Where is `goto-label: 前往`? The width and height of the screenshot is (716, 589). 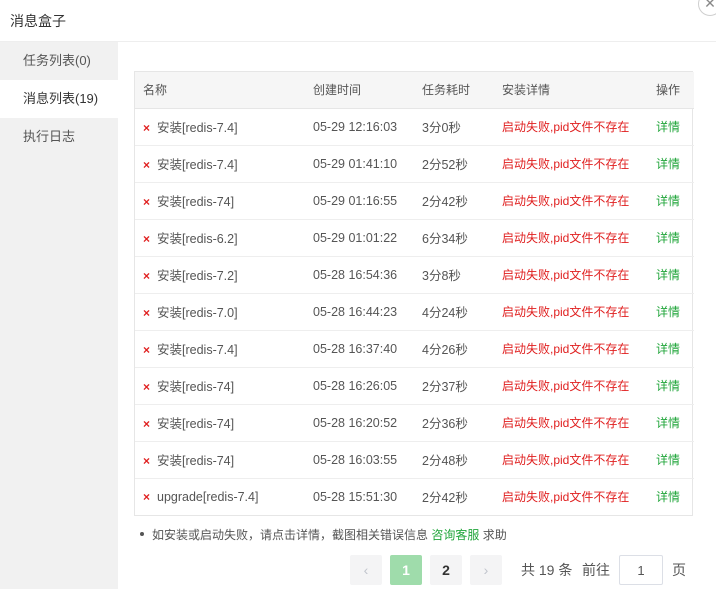
goto-label: 前往 is located at coordinates (596, 570).